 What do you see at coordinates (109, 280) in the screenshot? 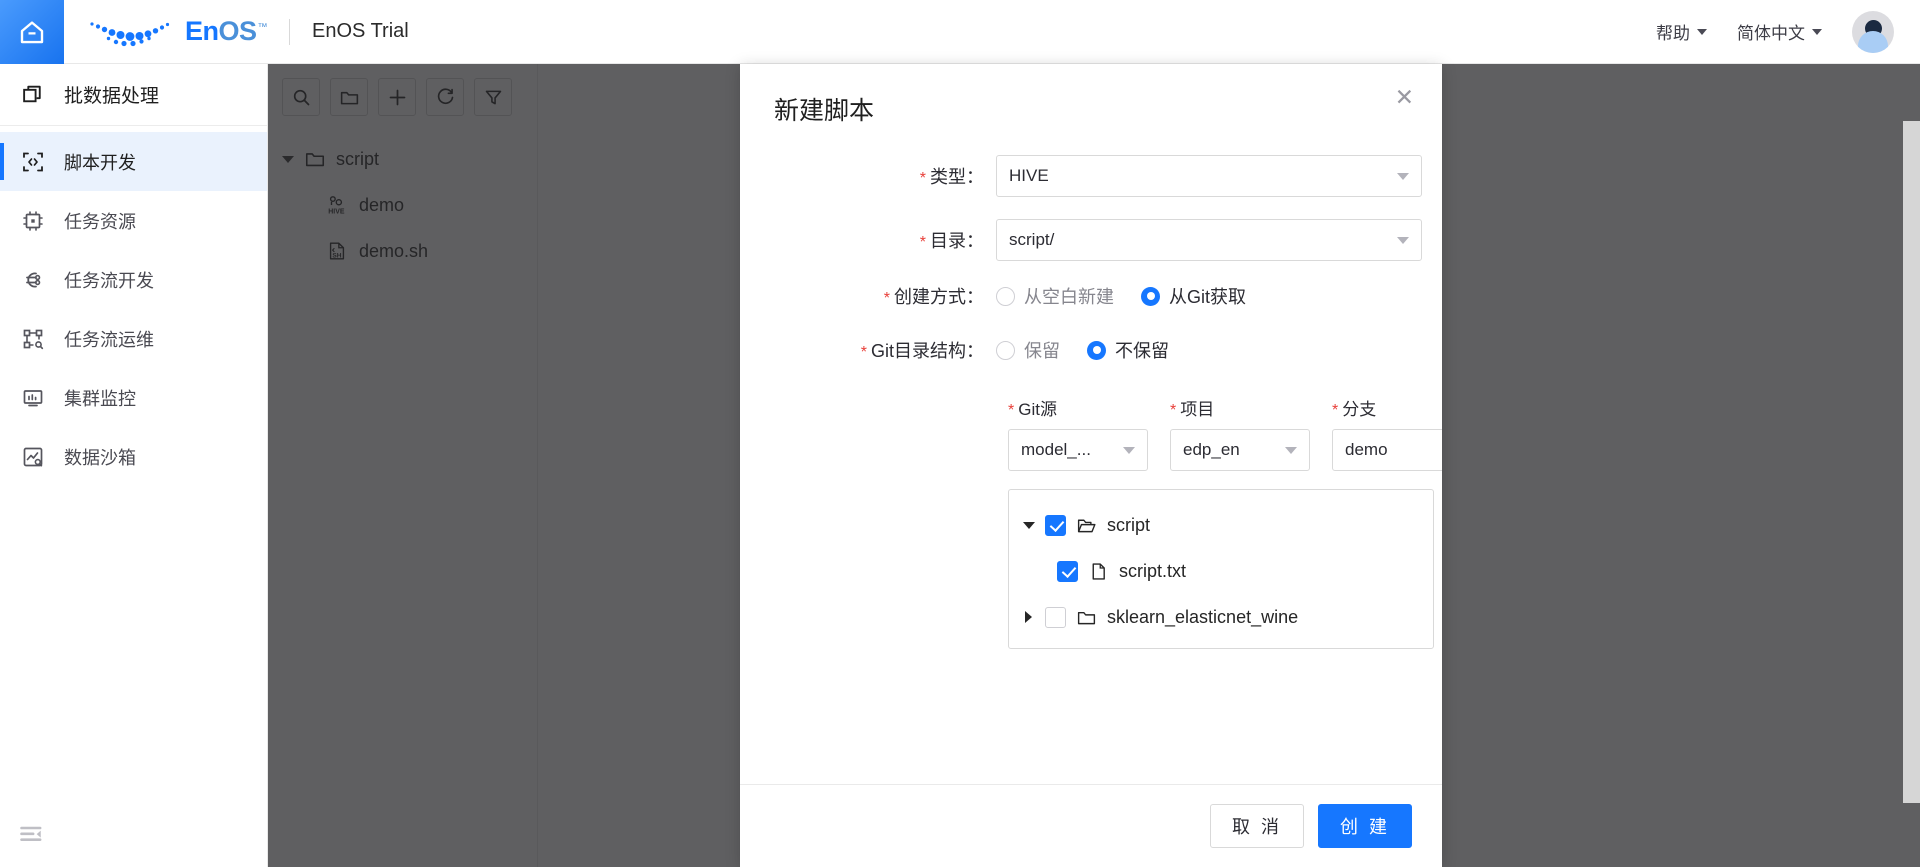
I see `sidebar-item-label: 任务流开发` at bounding box center [109, 280].